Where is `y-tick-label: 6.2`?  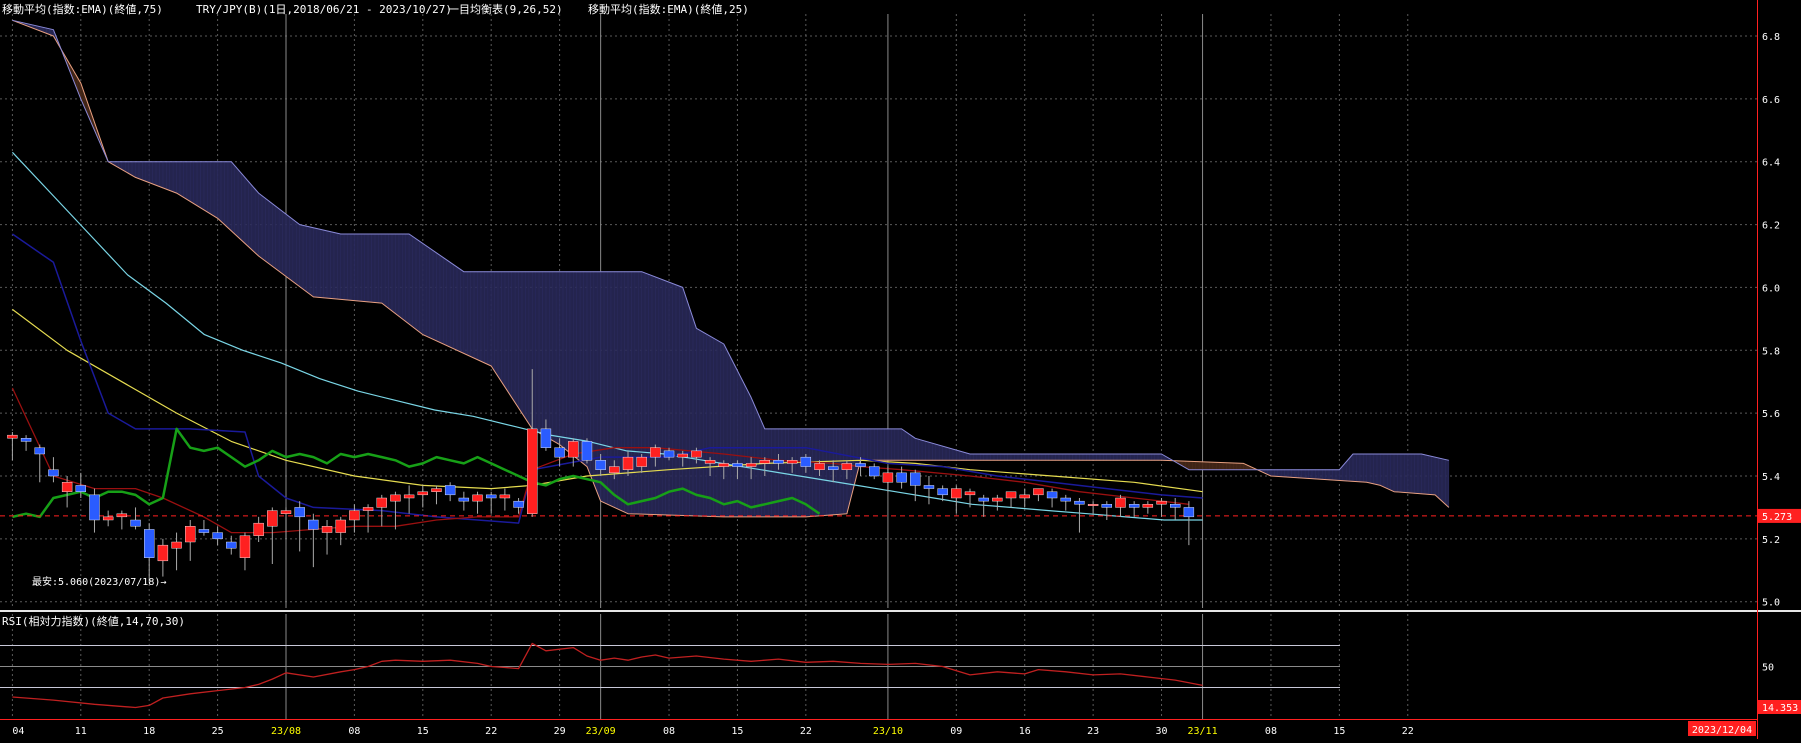
y-tick-label: 6.2 is located at coordinates (1771, 226).